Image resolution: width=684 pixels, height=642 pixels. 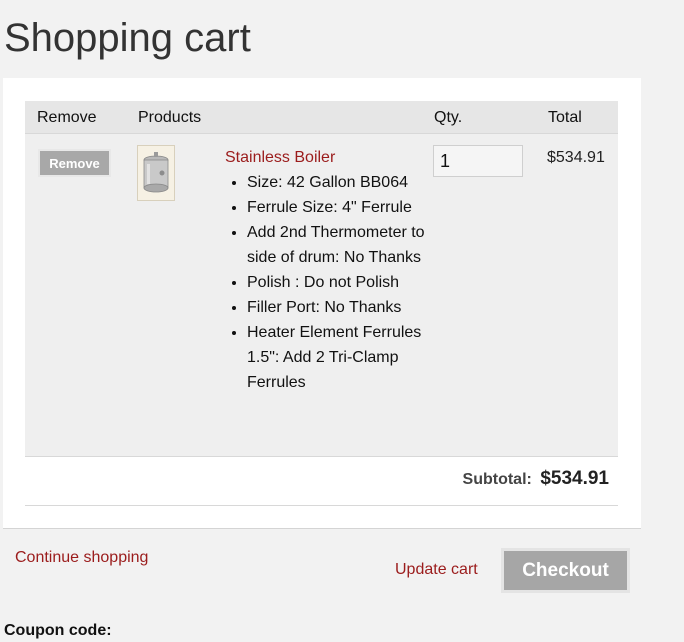 What do you see at coordinates (576, 157) in the screenshot?
I see `line-total: $534.91` at bounding box center [576, 157].